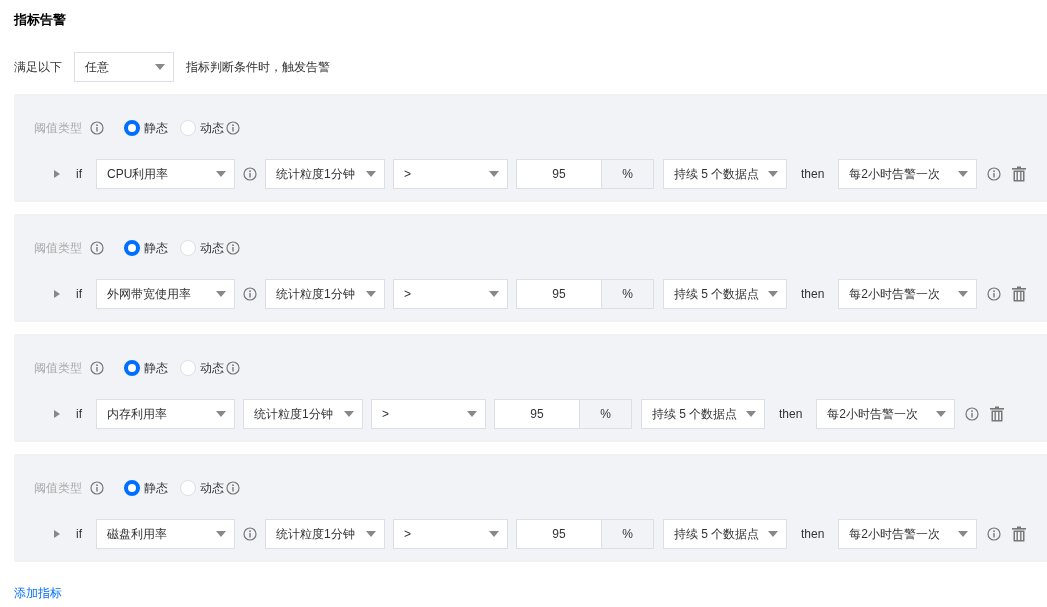 The image size is (1047, 607). I want to click on section-title: 指标告警, so click(40, 20).